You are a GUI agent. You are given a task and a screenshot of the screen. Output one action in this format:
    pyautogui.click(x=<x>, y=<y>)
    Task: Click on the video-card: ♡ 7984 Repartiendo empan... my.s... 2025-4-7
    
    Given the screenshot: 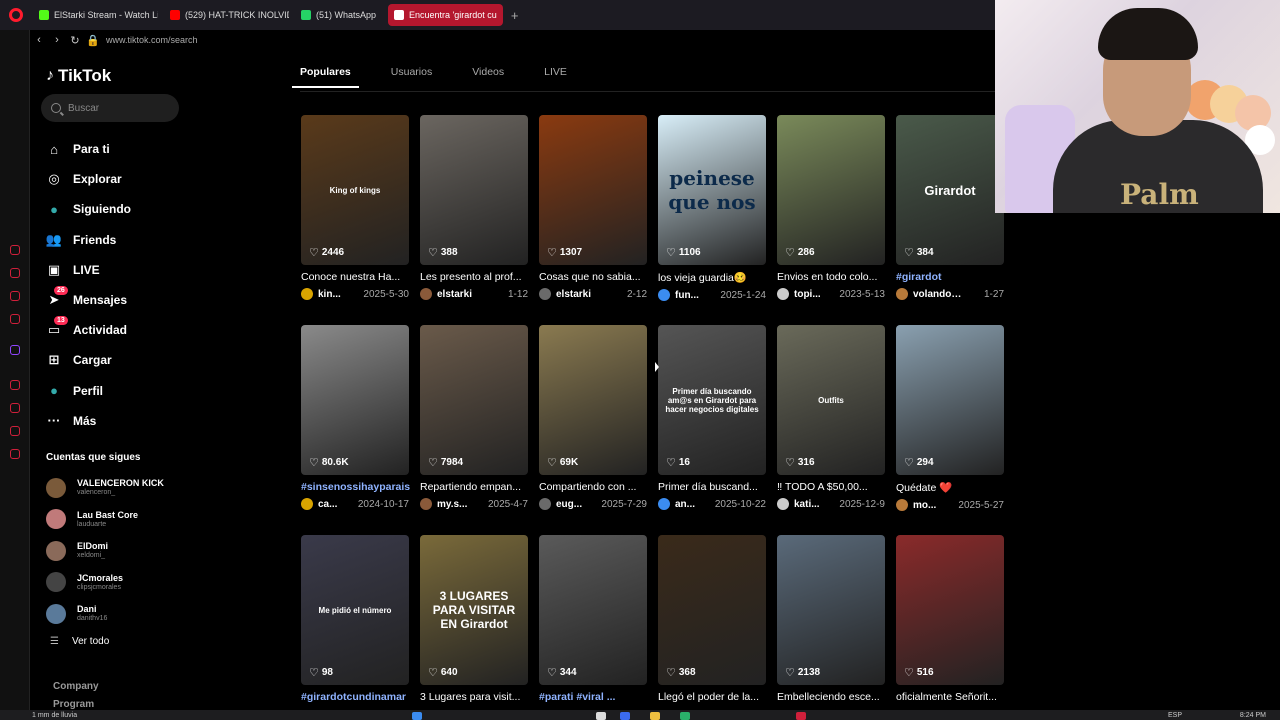 What is the action you would take?
    pyautogui.click(x=474, y=417)
    